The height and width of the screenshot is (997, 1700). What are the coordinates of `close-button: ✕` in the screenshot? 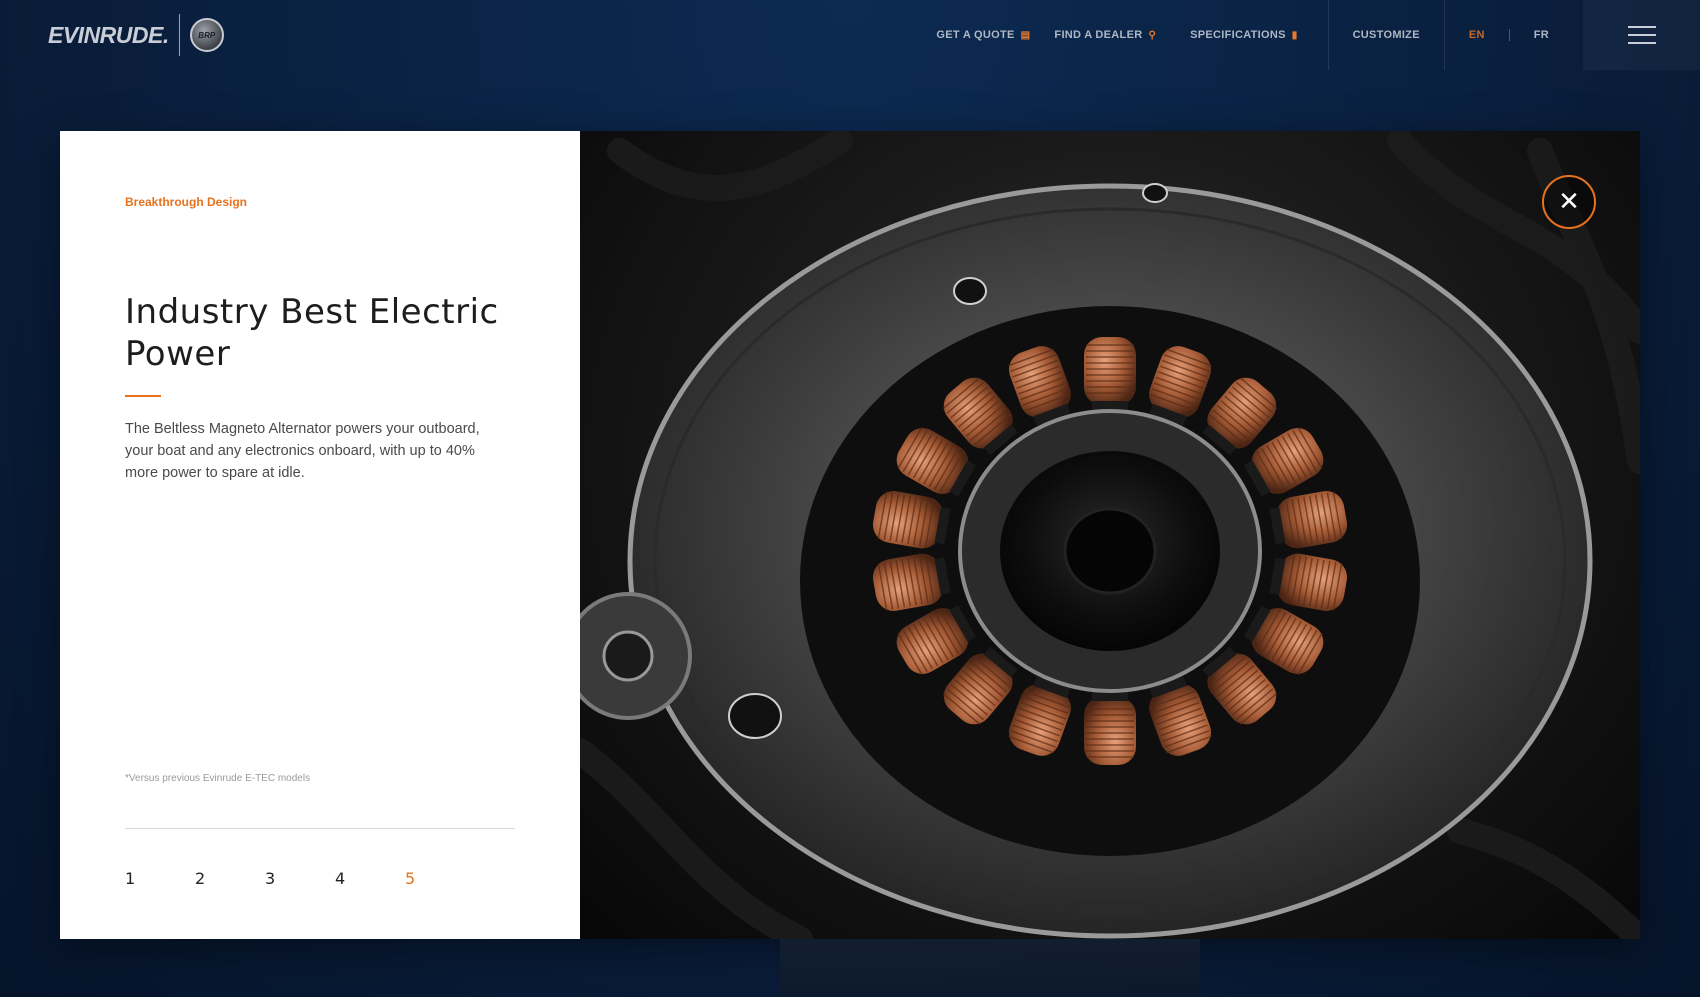 It's located at (1569, 202).